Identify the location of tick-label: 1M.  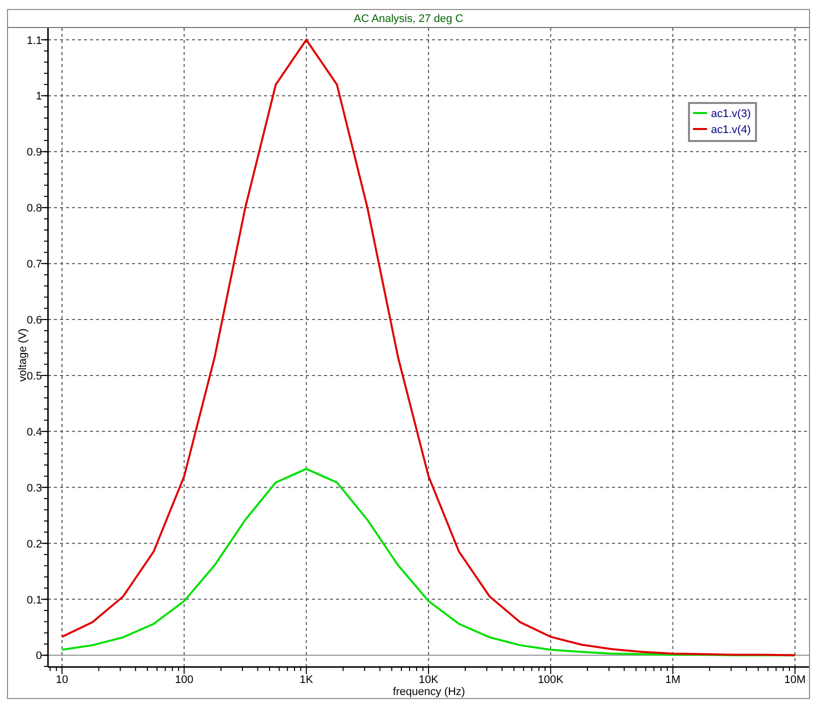
(672, 680).